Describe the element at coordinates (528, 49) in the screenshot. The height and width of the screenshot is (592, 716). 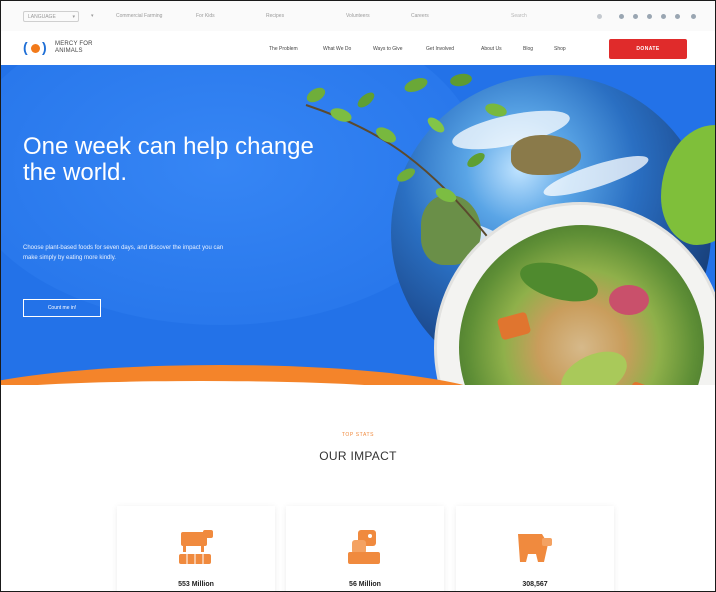
I see `nav-item-blog: Blog` at that location.